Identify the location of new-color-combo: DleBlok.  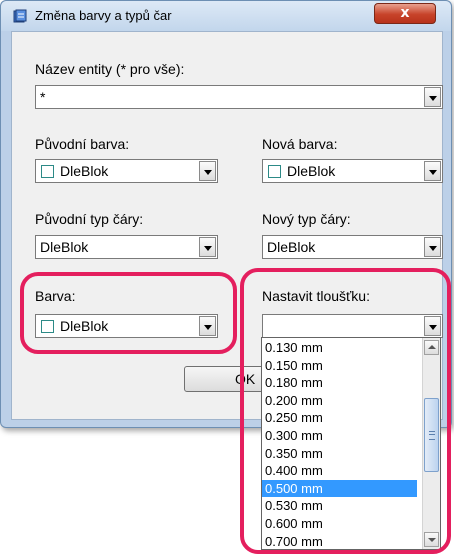
(352, 171).